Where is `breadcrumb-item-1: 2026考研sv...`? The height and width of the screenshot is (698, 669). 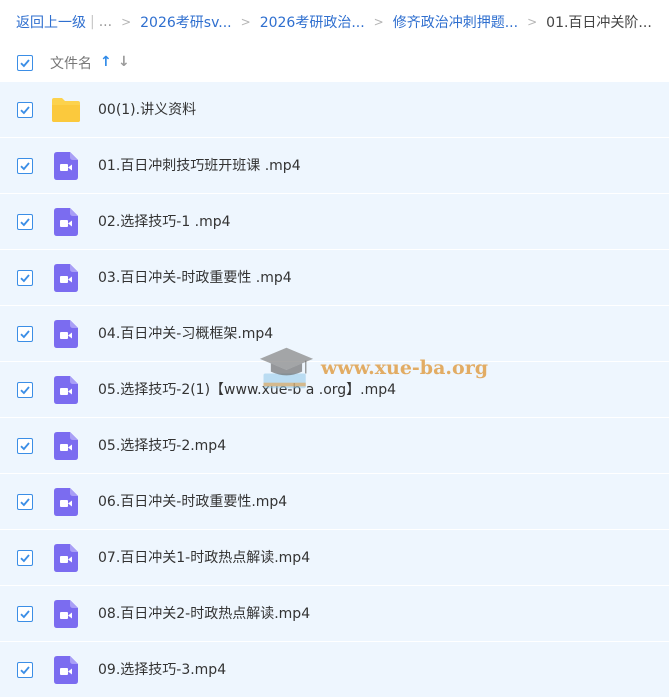
breadcrumb-item-1: 2026考研sv... is located at coordinates (185, 22).